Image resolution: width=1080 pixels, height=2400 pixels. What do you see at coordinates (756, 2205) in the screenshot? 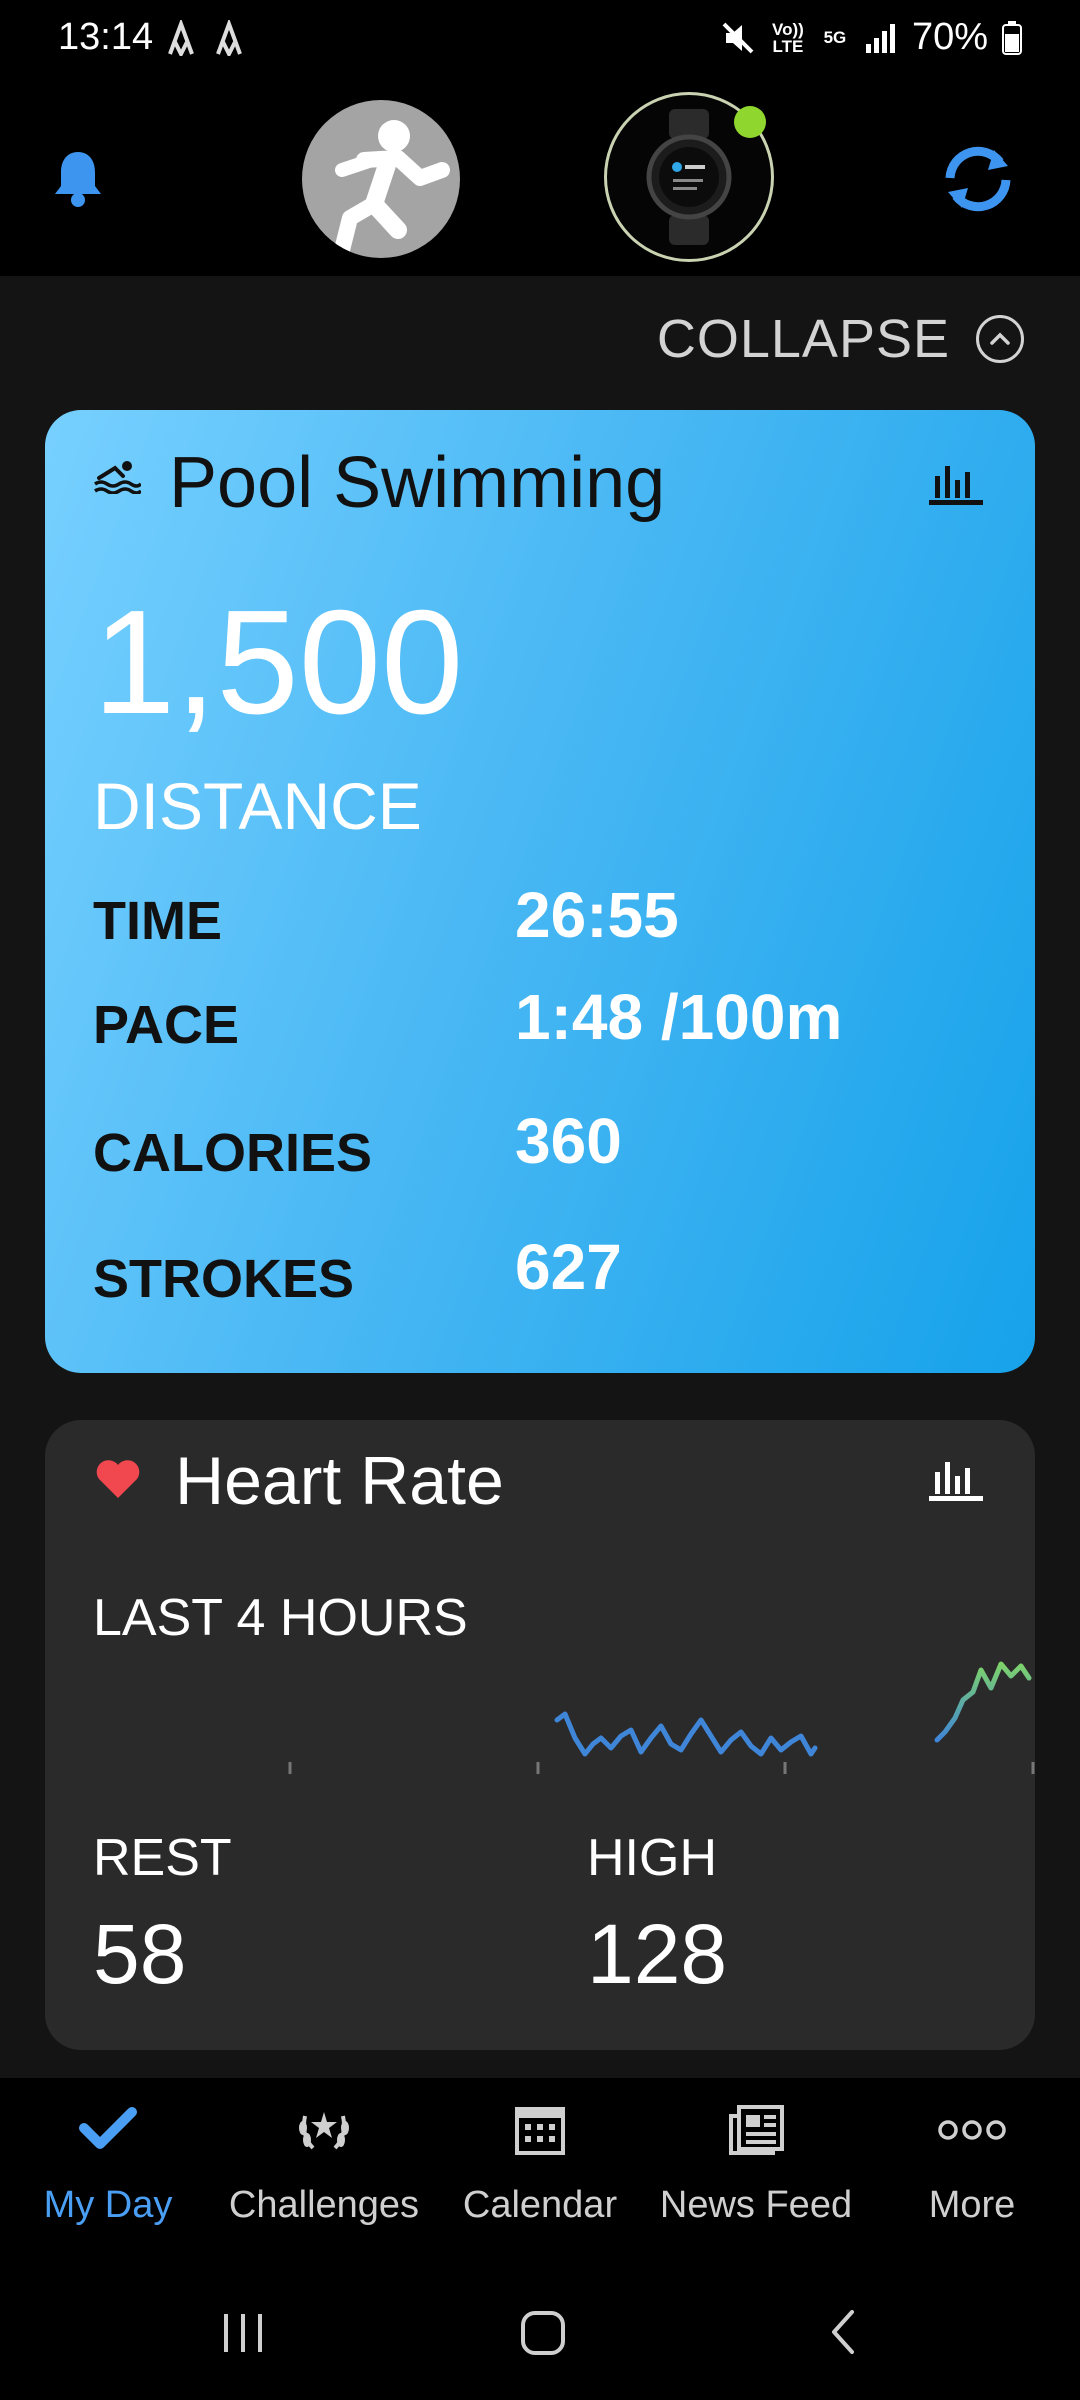
I see `nav-label: News Feed` at bounding box center [756, 2205].